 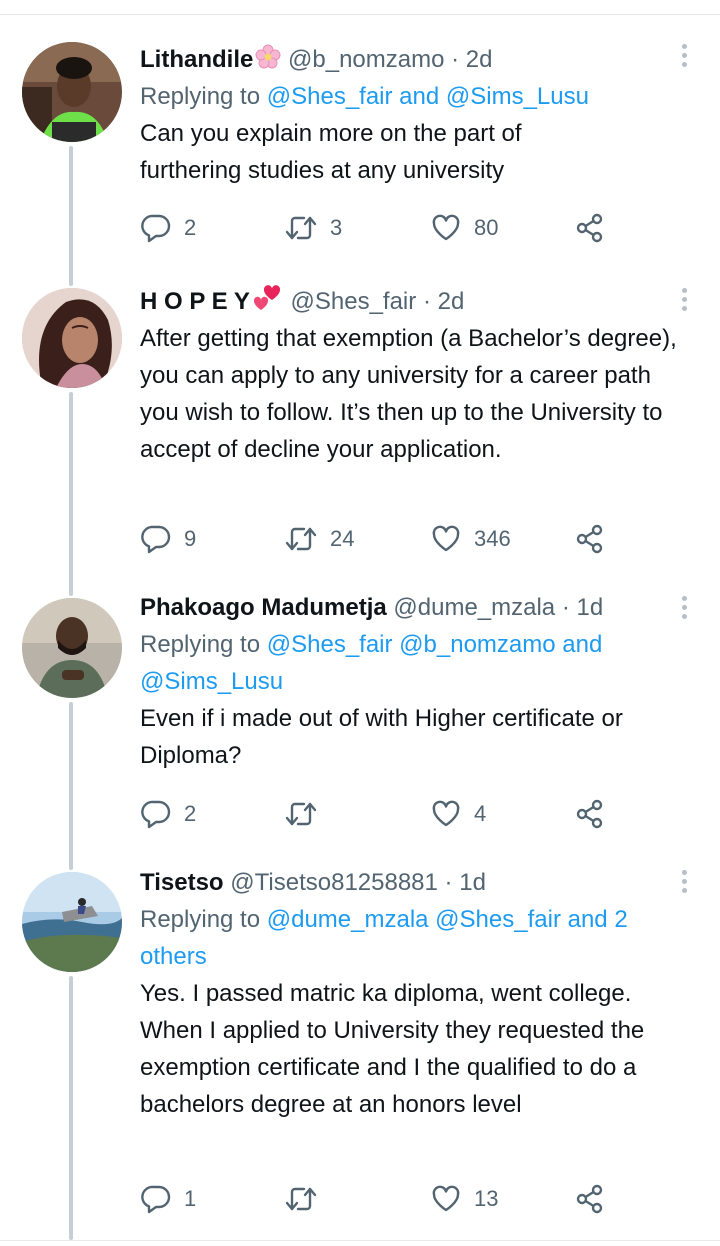 What do you see at coordinates (486, 1198) in the screenshot?
I see `like-count: 13` at bounding box center [486, 1198].